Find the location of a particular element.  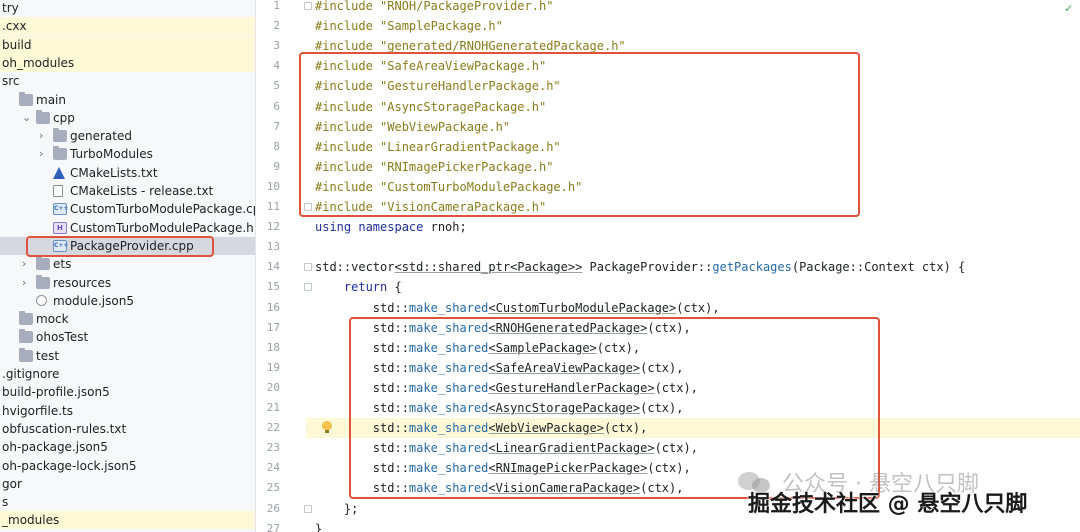

code-line: #include "SamplePackage.h" is located at coordinates (409, 26).